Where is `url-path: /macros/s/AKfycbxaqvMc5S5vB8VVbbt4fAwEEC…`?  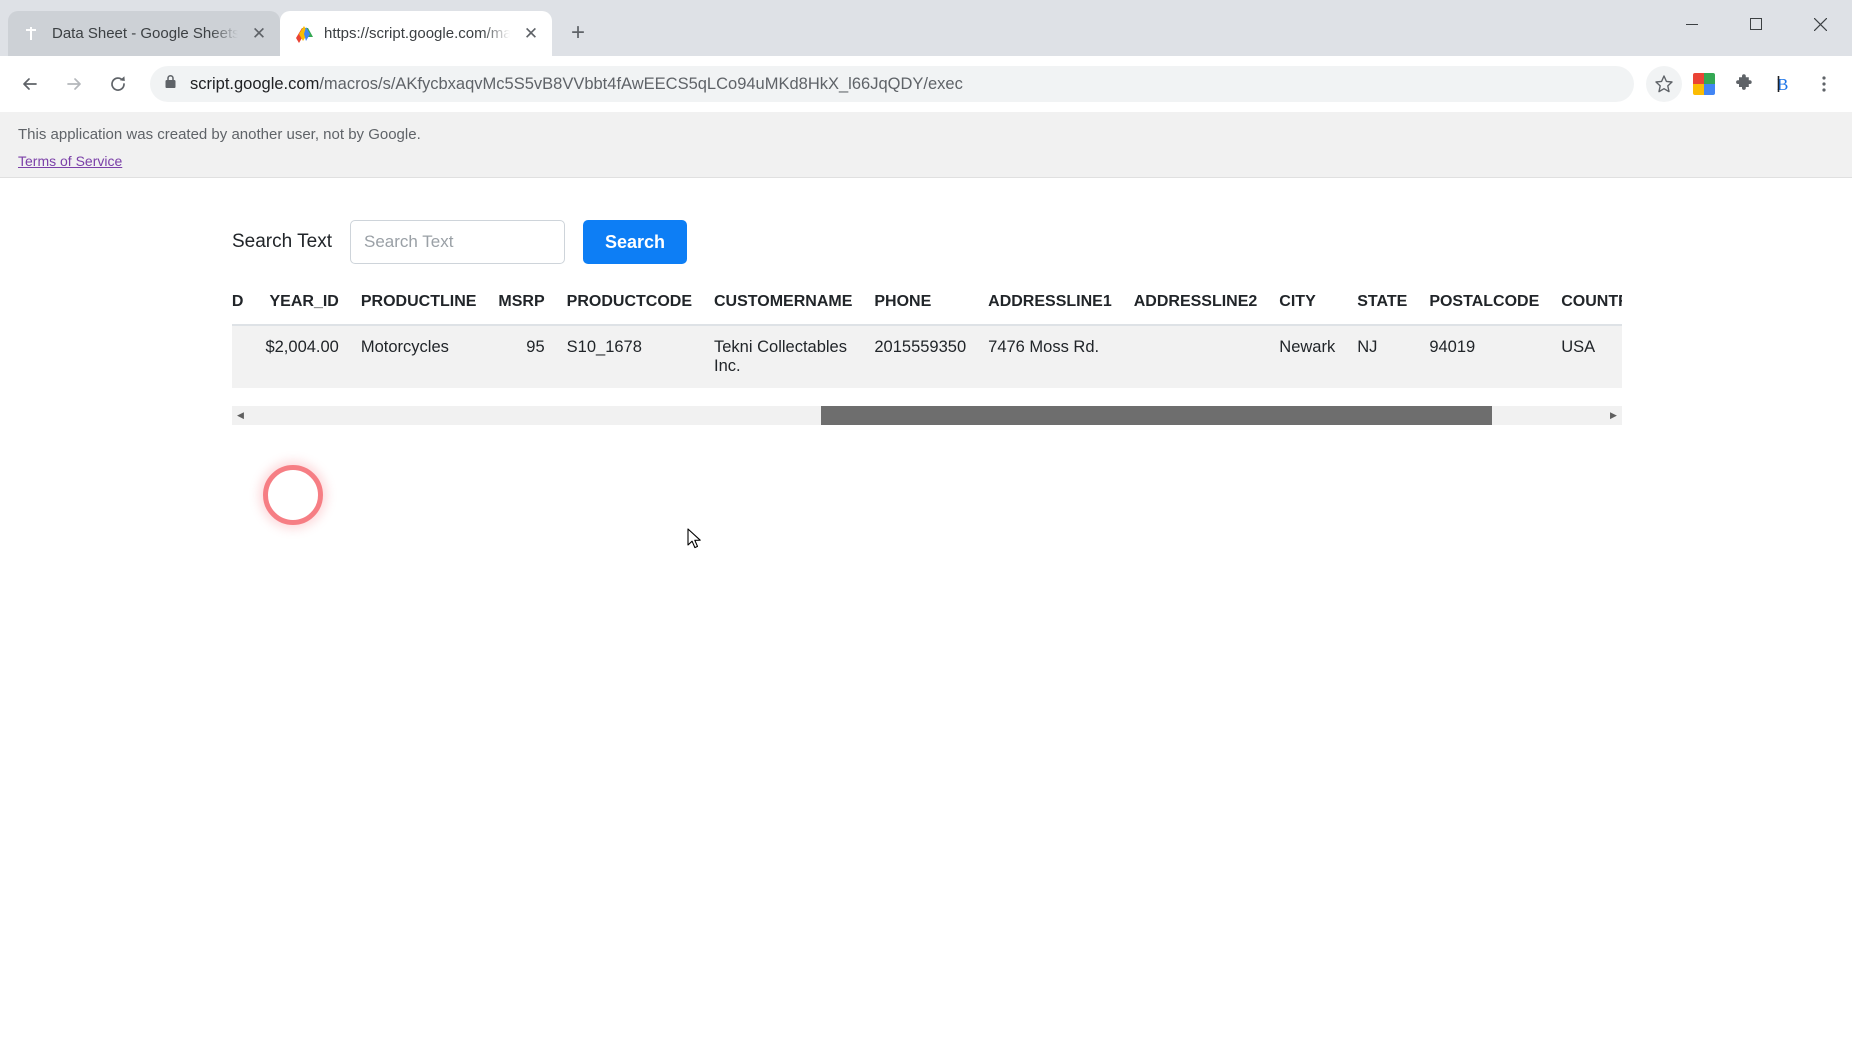 url-path: /macros/s/AKfycbxaqvMc5S5vB8VVbbt4fAwEEC… is located at coordinates (641, 83).